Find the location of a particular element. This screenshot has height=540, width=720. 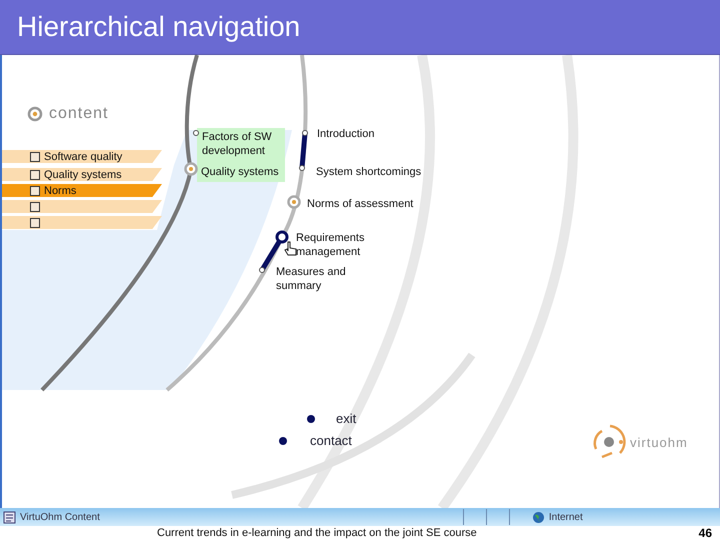

nav-link: contact is located at coordinates (331, 441).